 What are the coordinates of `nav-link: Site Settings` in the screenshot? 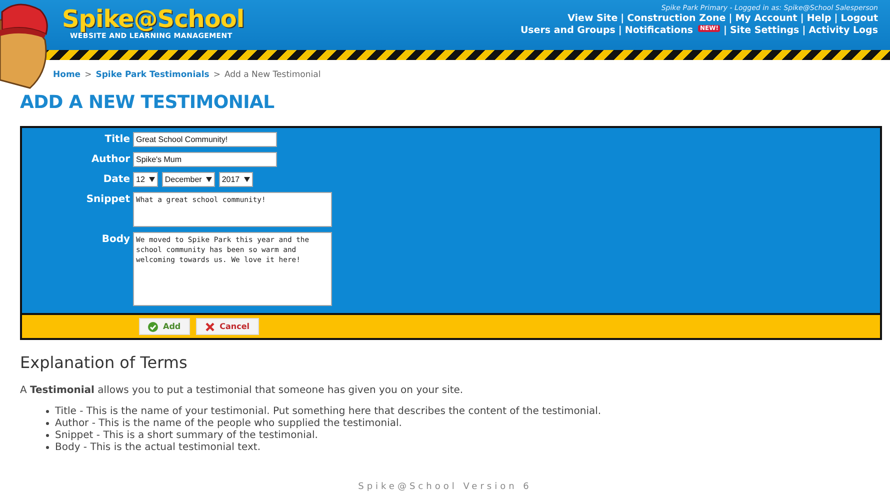 It's located at (765, 30).